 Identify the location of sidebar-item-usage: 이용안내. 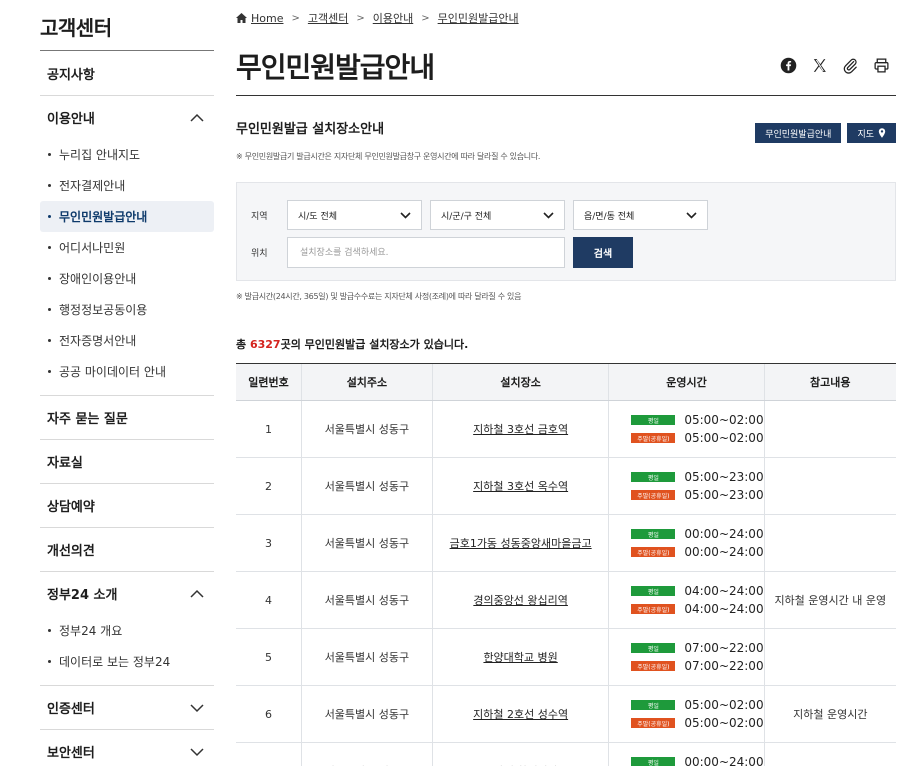
(127, 117).